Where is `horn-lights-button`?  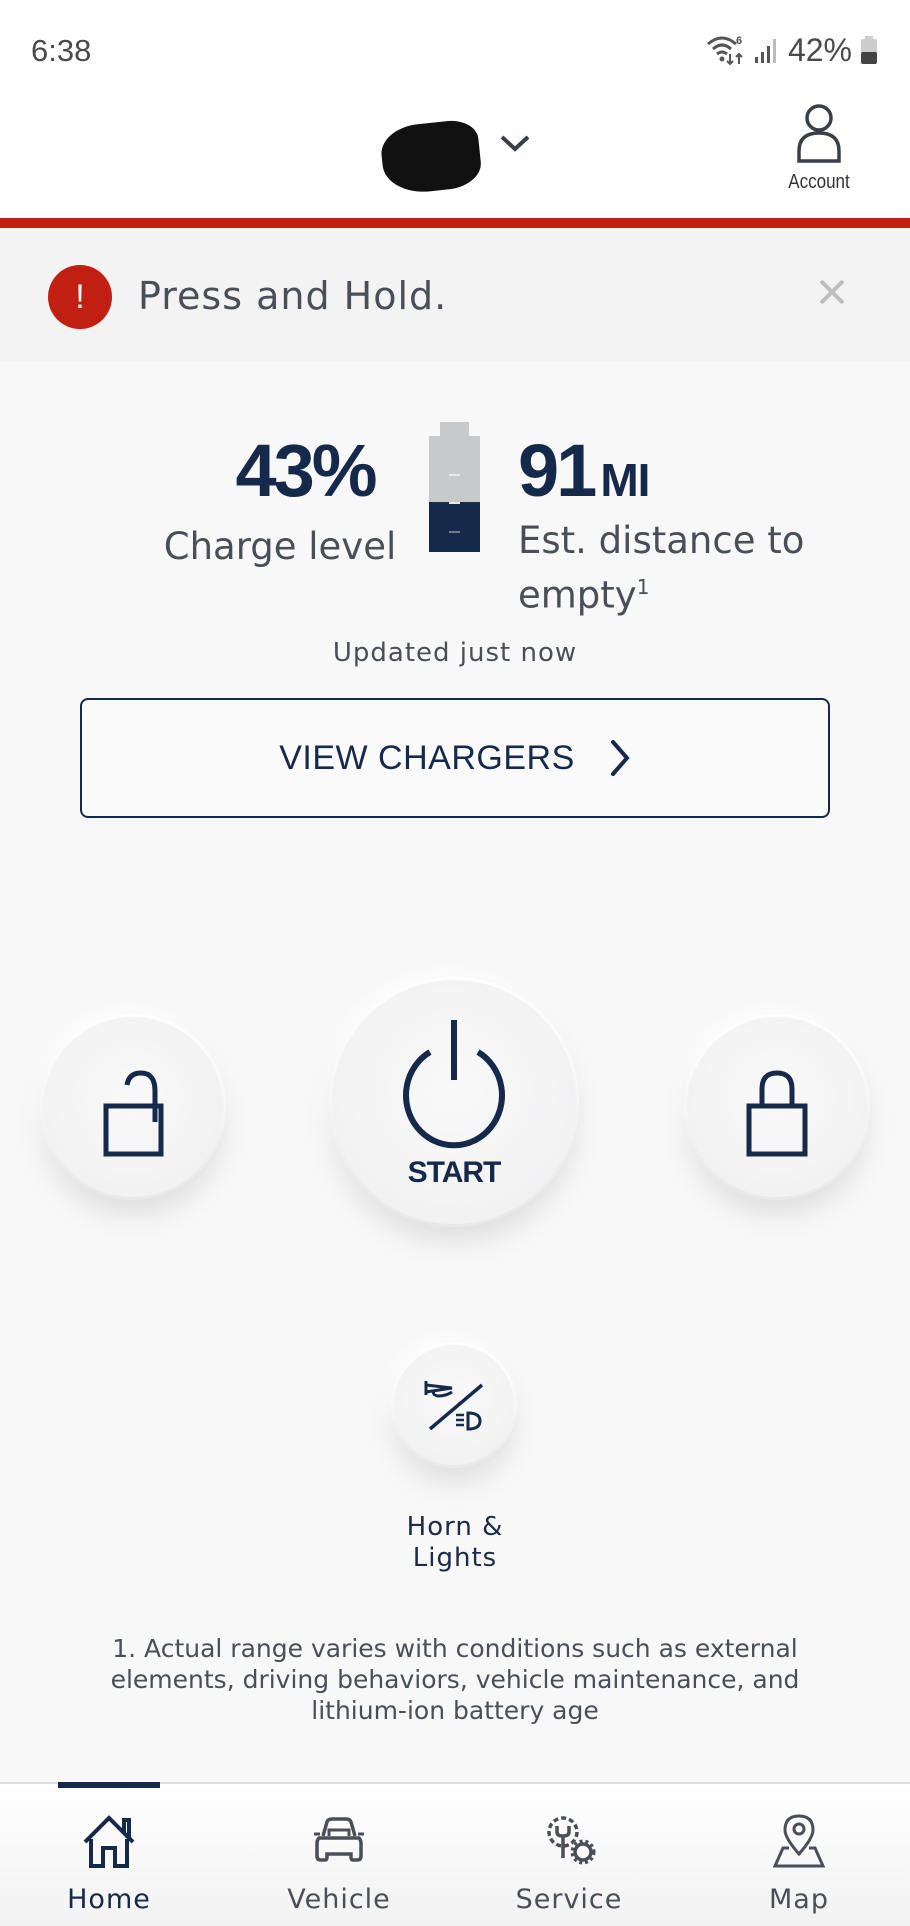
horn-lights-button is located at coordinates (454, 1405).